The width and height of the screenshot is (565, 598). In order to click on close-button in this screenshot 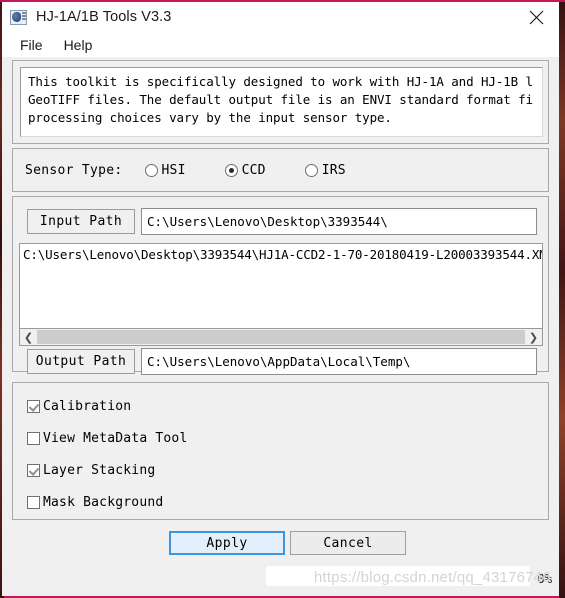, I will do `click(536, 17)`.